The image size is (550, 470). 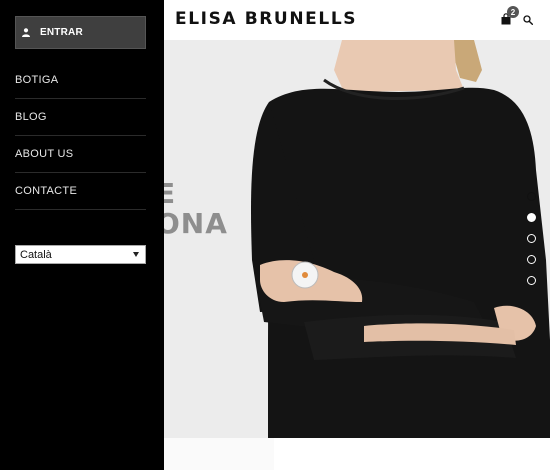 I want to click on nav-item-contacte: CONTACTE, so click(x=80, y=191).